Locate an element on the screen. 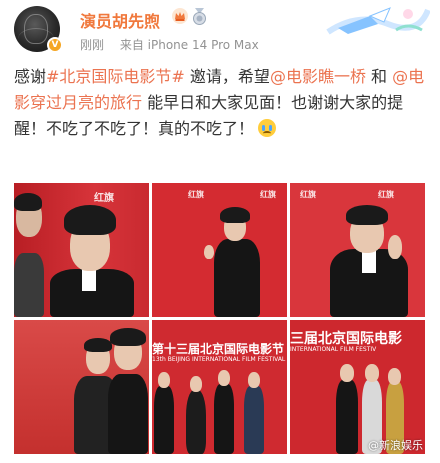 The height and width of the screenshot is (463, 440). photo-6-banner: 三届北京国际电影 INTERNATIONAL FILM FESTIV is located at coordinates (357, 343).